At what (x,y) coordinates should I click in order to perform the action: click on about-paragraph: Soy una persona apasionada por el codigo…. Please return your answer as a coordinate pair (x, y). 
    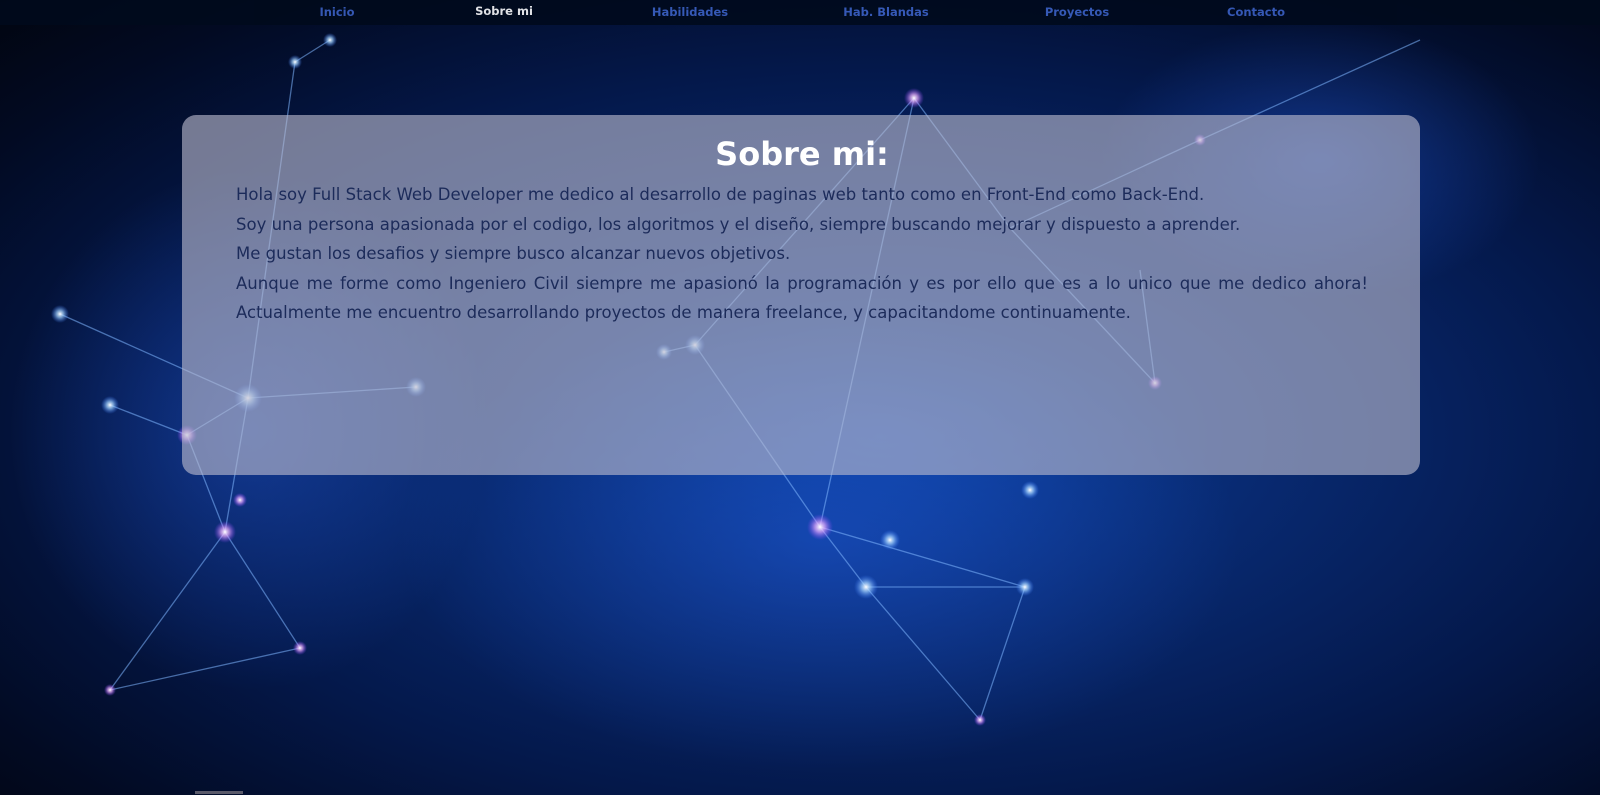
    Looking at the image, I should click on (738, 224).